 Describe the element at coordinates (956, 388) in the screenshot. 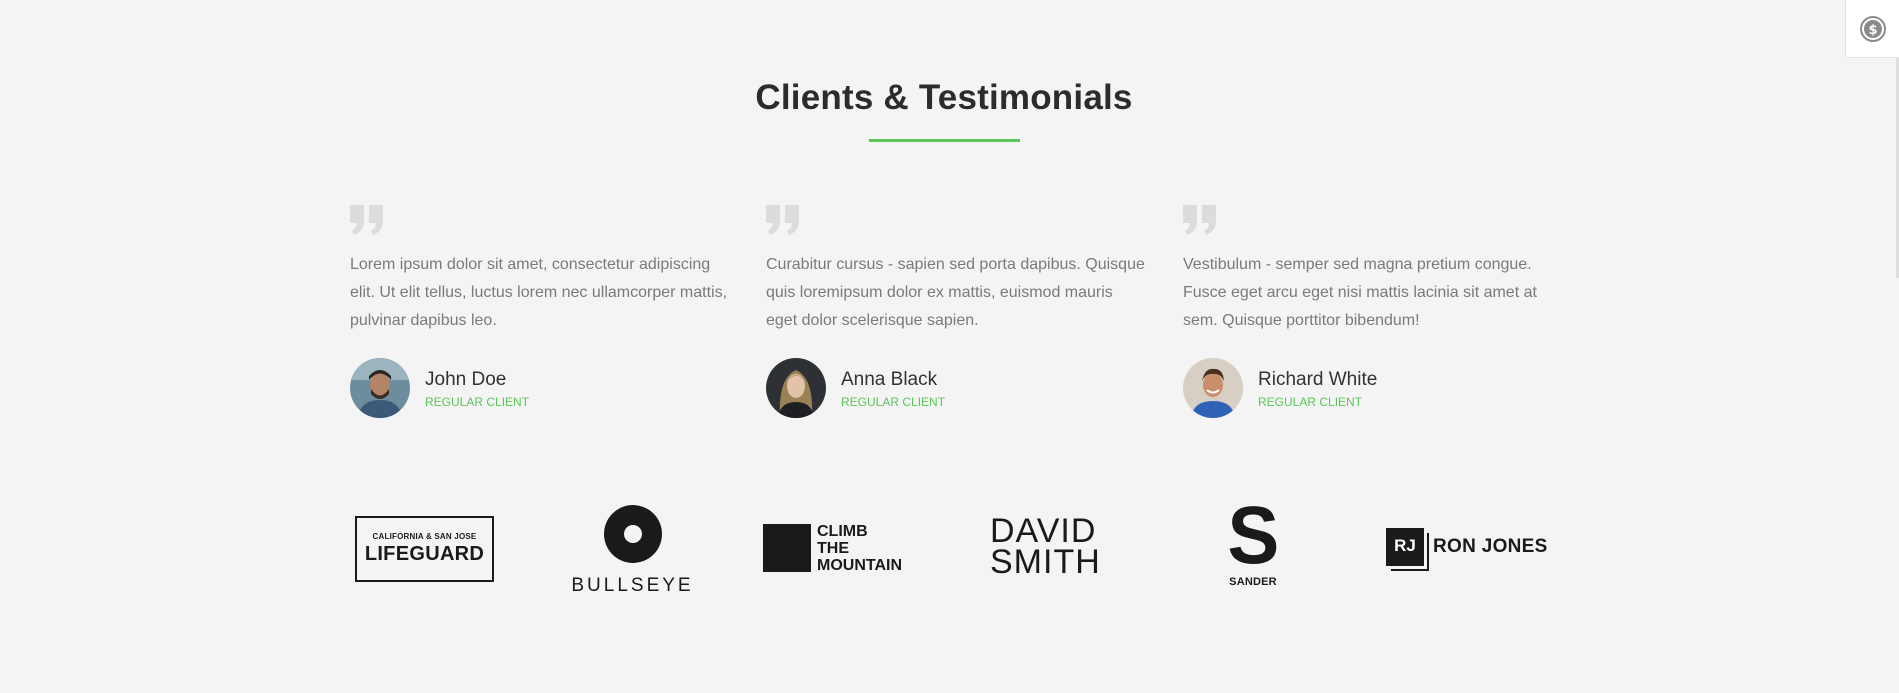

I see `testimonial-author: Anna Black REGULAR CLIENT` at that location.